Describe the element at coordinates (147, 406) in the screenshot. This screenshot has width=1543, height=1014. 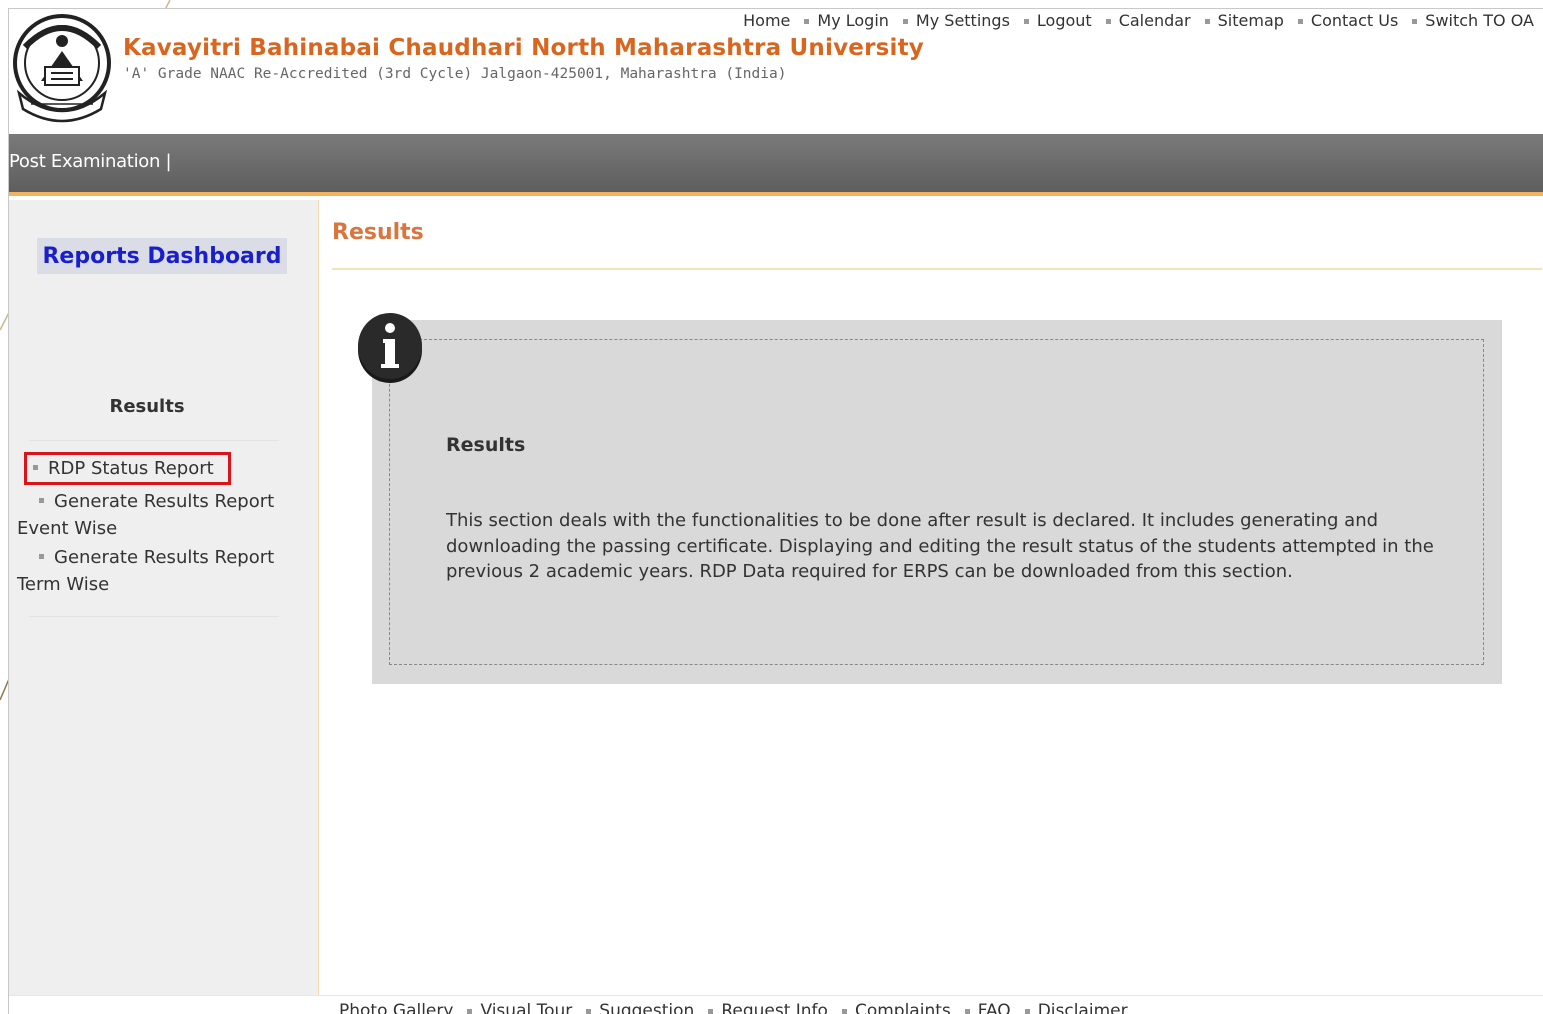
I see `sidebar-section-title: Results` at that location.